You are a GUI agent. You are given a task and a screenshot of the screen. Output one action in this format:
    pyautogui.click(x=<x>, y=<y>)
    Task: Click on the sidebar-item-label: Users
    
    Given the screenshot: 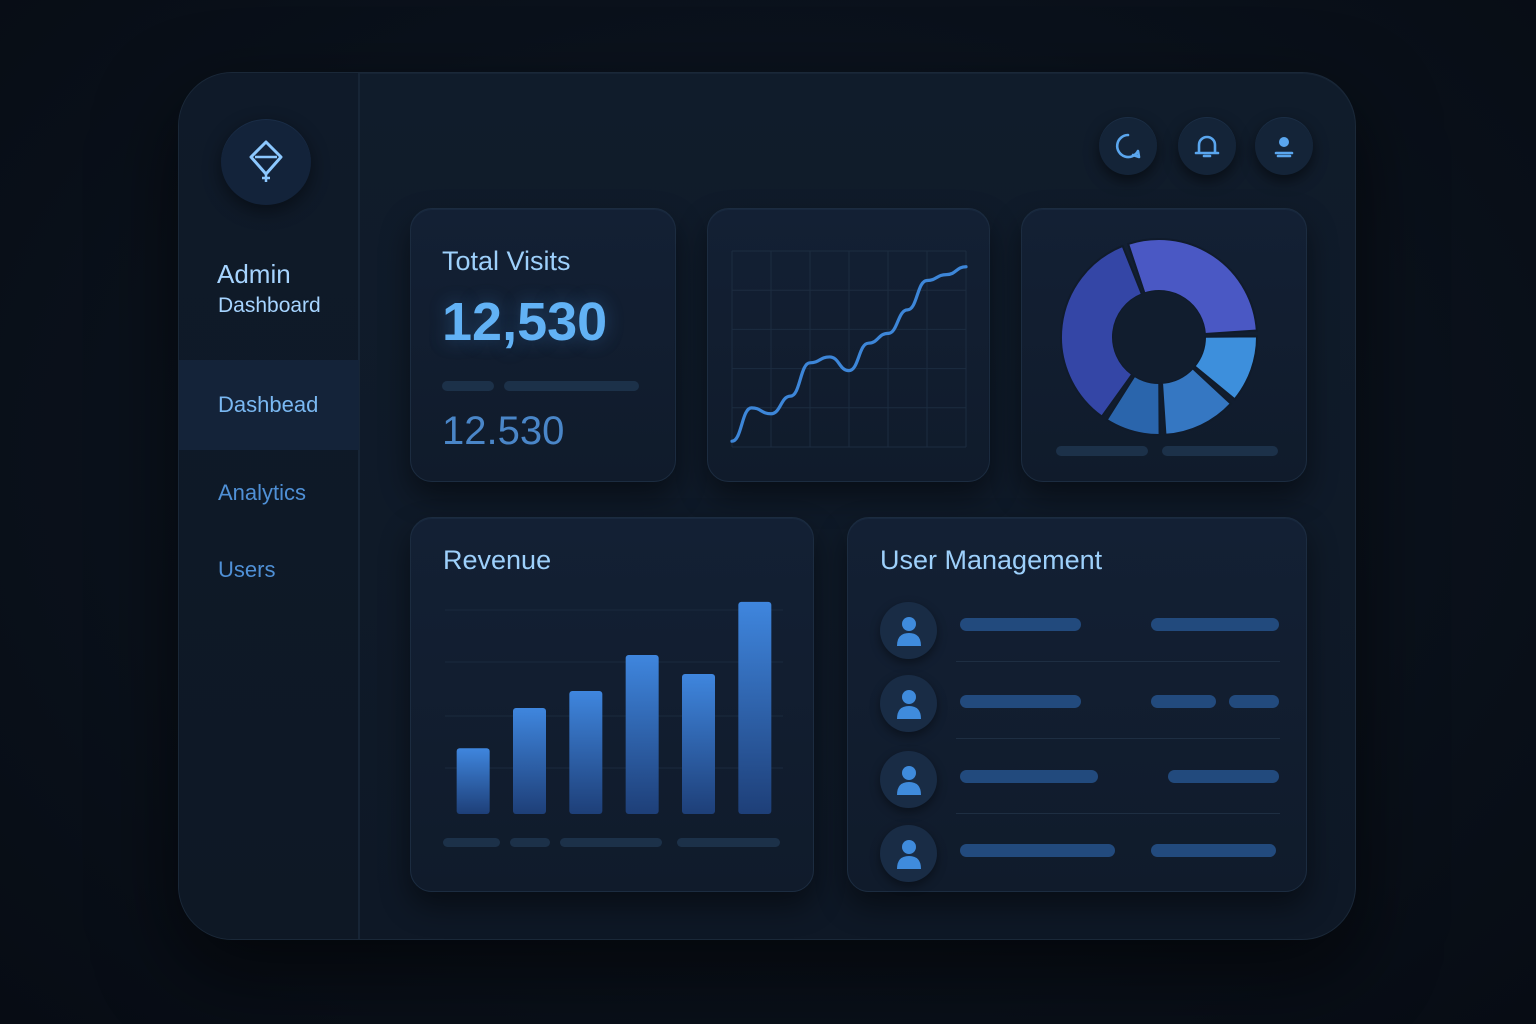 What is the action you would take?
    pyautogui.click(x=247, y=569)
    